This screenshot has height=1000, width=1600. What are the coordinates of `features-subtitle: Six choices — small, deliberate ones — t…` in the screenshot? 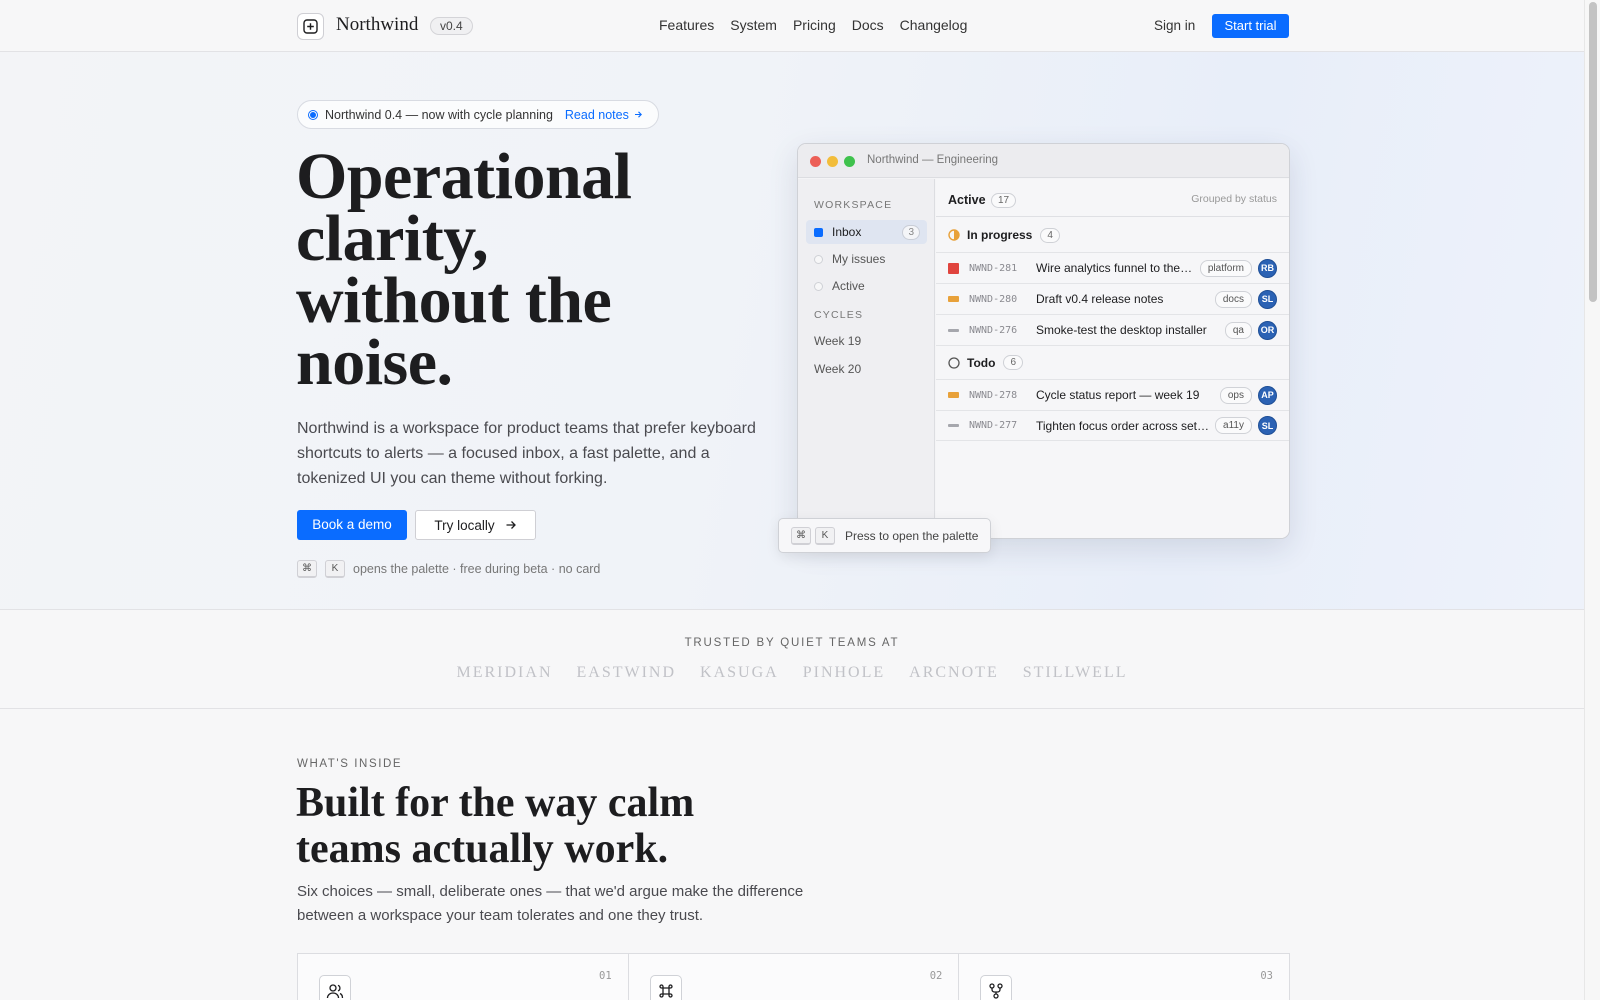 It's located at (550, 903).